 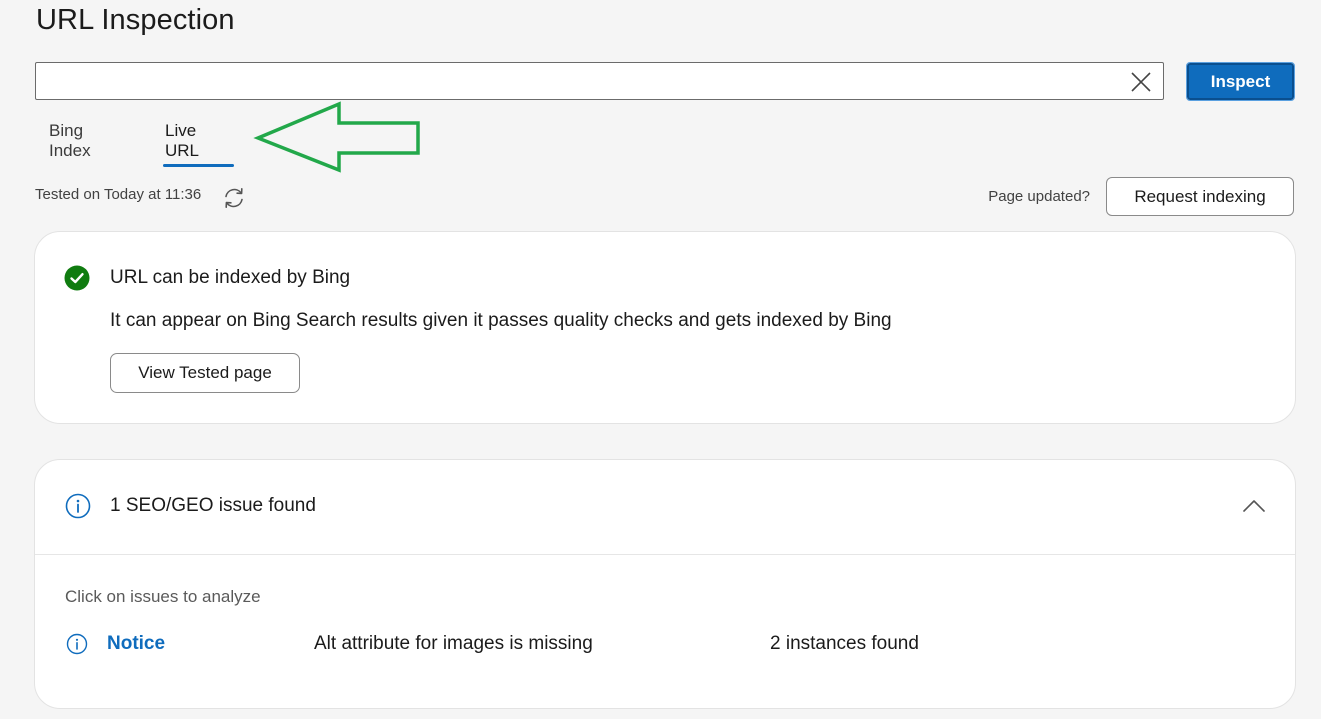 What do you see at coordinates (665, 507) in the screenshot?
I see `issues-header: 1 SEO/GEO issue found` at bounding box center [665, 507].